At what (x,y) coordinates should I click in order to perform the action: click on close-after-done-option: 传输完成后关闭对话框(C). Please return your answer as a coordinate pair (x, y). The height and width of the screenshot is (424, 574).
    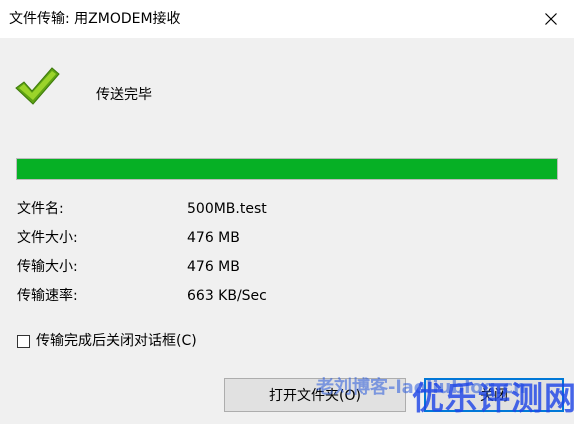
    Looking at the image, I should click on (107, 341).